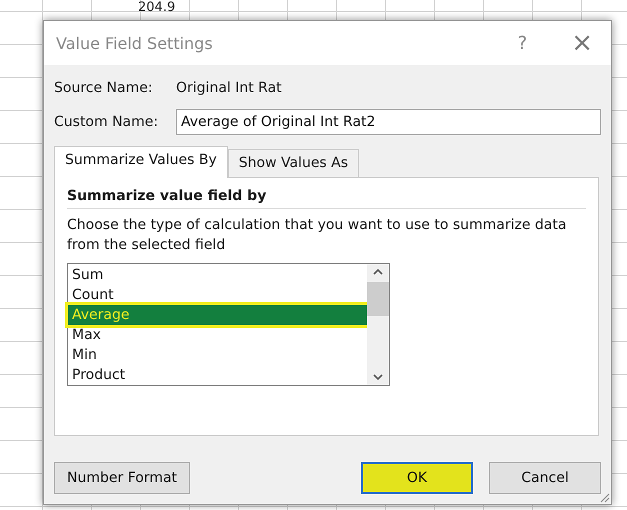  What do you see at coordinates (104, 88) in the screenshot?
I see `source-name-label: Source Name:` at bounding box center [104, 88].